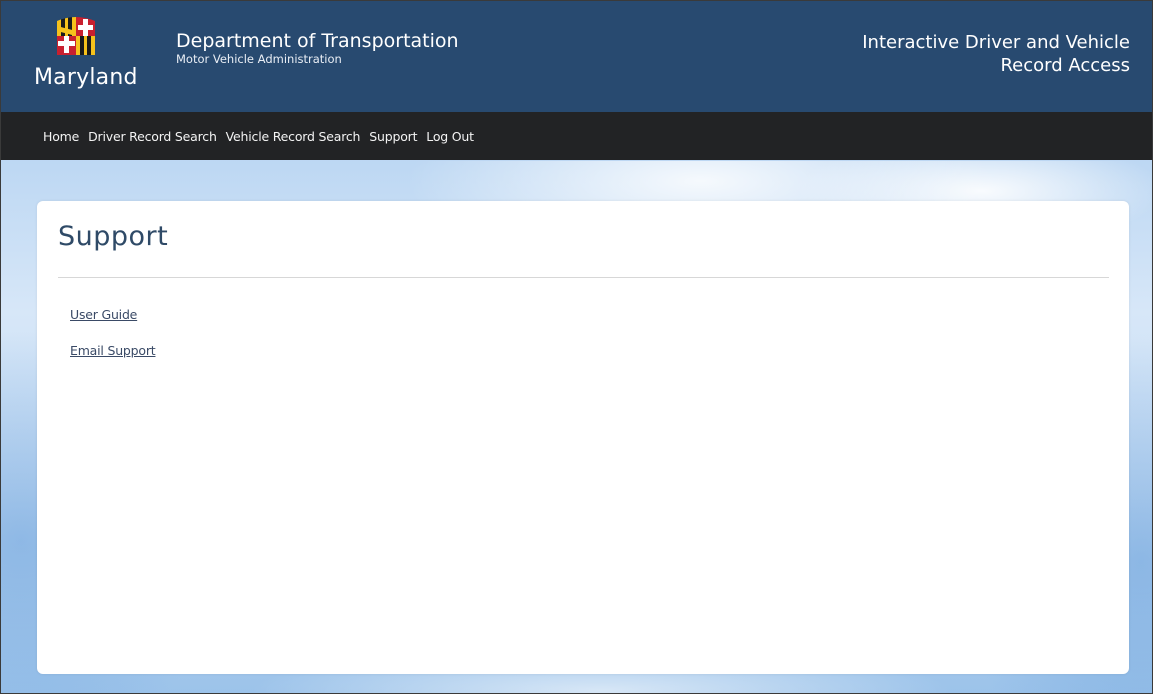  What do you see at coordinates (317, 41) in the screenshot?
I see `department-title: Department of Transportation` at bounding box center [317, 41].